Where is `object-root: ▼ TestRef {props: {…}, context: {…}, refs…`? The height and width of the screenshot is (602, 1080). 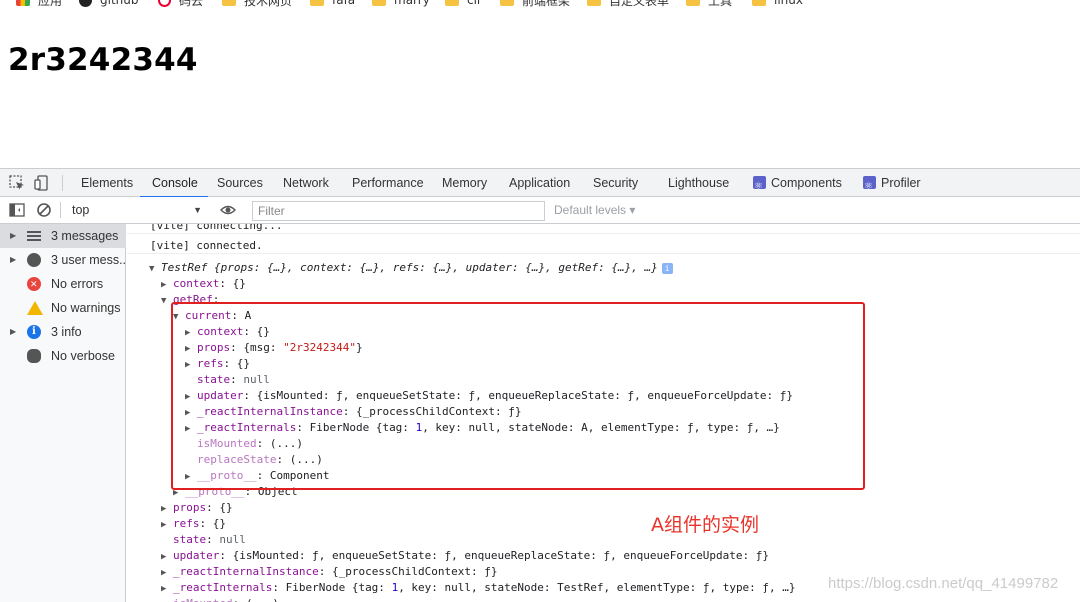
object-root: ▼ TestRef {props: {…}, context: {…}, refs… is located at coordinates (411, 268).